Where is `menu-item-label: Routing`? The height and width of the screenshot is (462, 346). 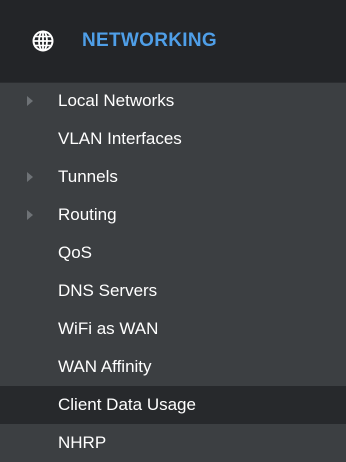 menu-item-label: Routing is located at coordinates (87, 214).